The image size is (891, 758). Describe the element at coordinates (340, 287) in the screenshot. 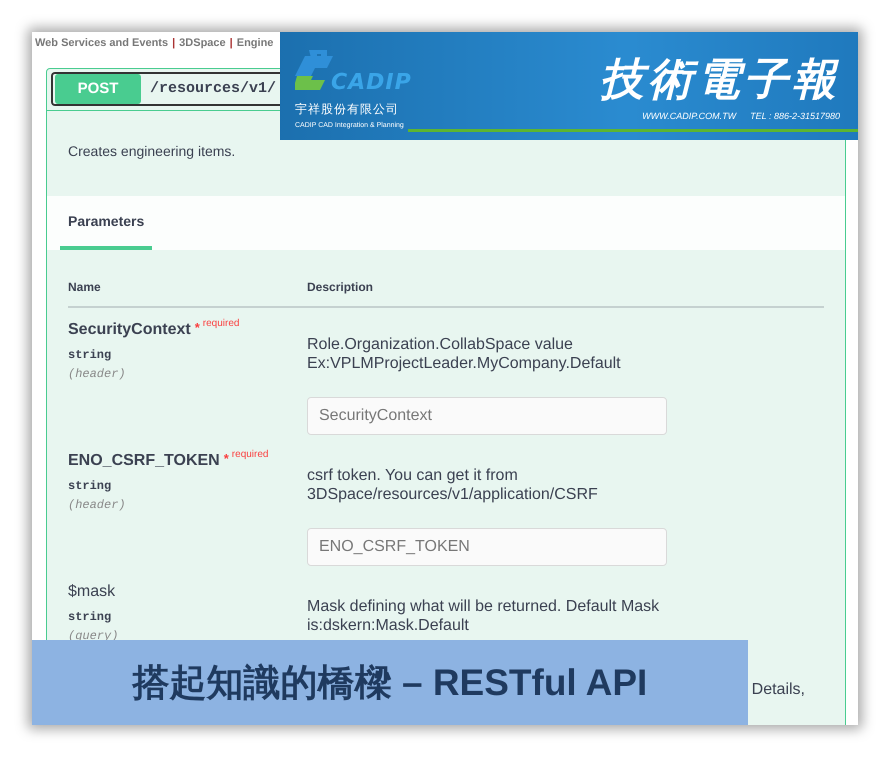

I see `column-header: Description` at that location.